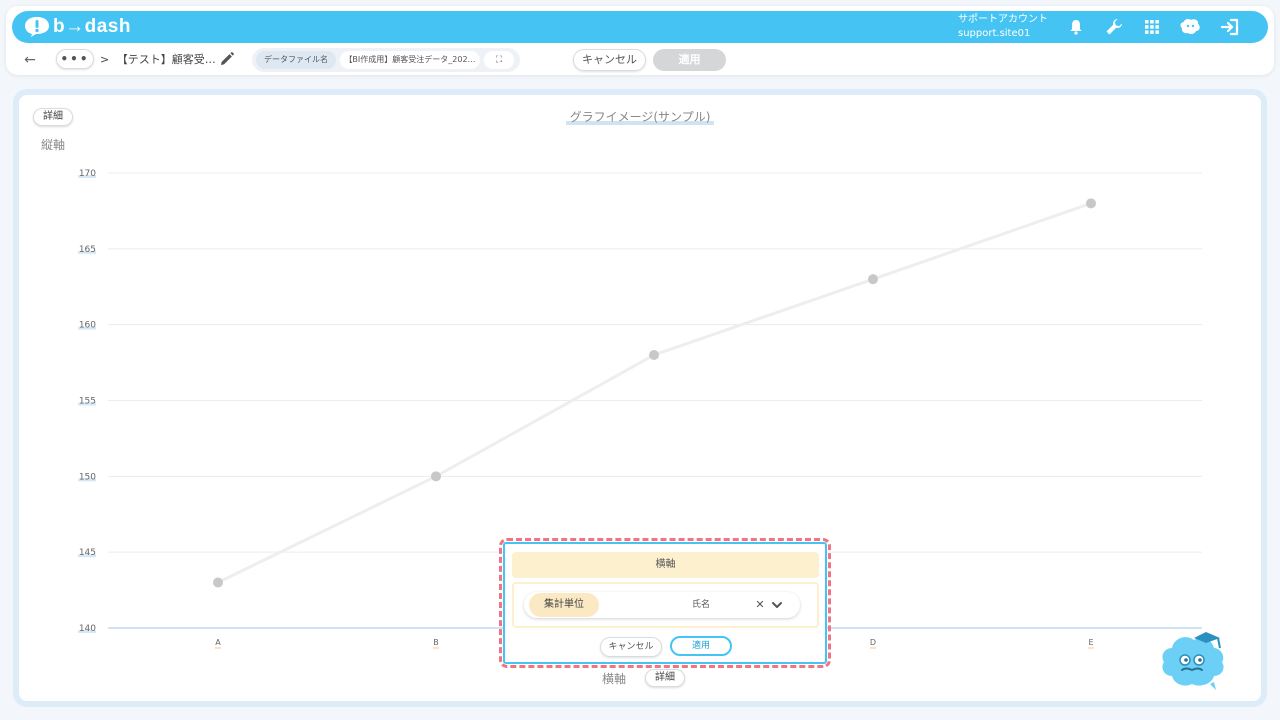  I want to click on chevron-down-icon, so click(777, 605).